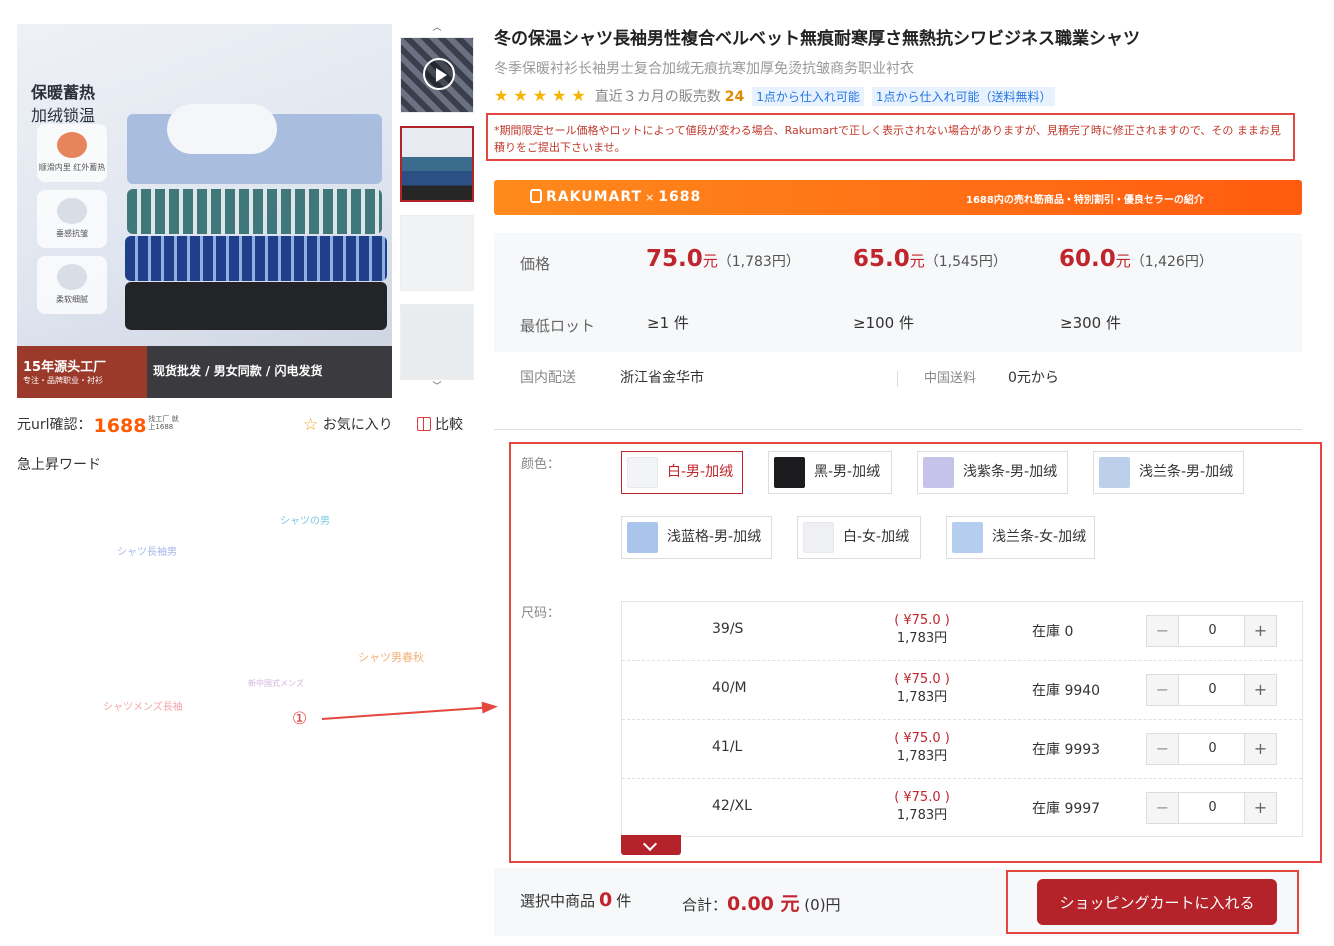 The image size is (1334, 946). I want to click on logo-1688: 1688 找工厂 就上1688, so click(138, 426).